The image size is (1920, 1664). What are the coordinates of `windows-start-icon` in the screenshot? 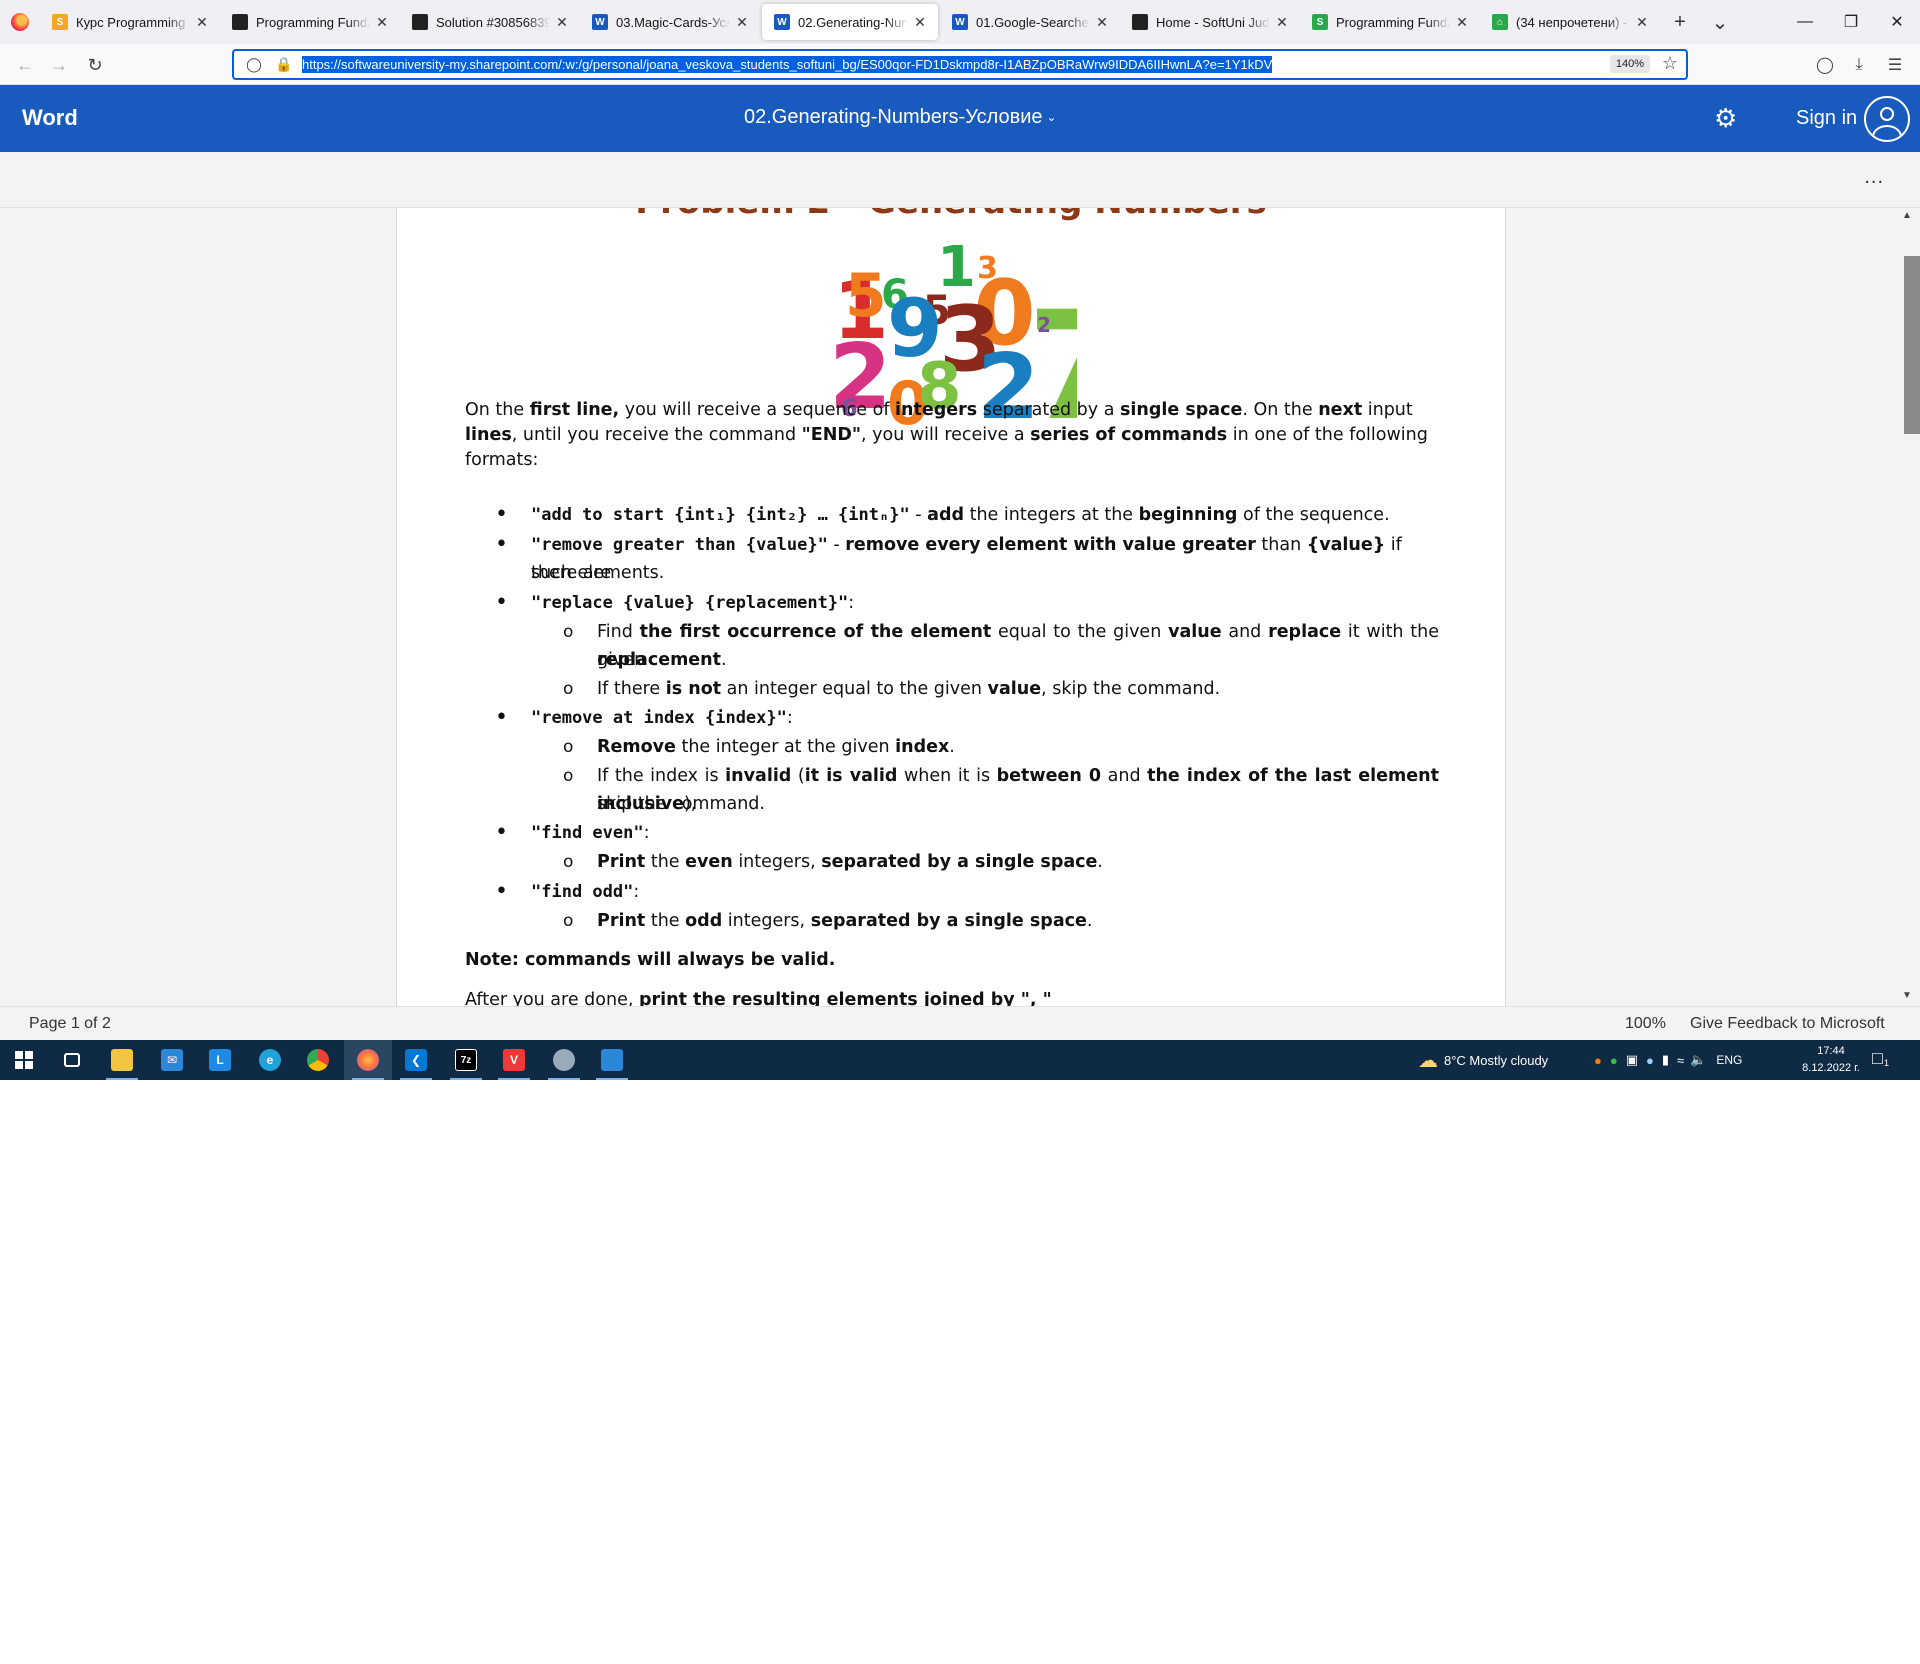 It's located at (24, 1060).